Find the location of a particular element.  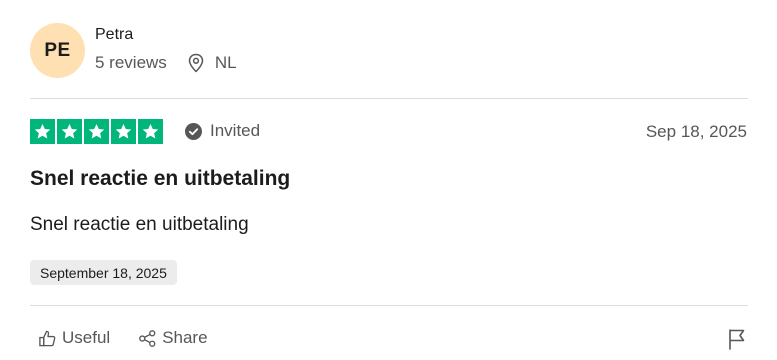

thumbs-up-icon is located at coordinates (47, 338).